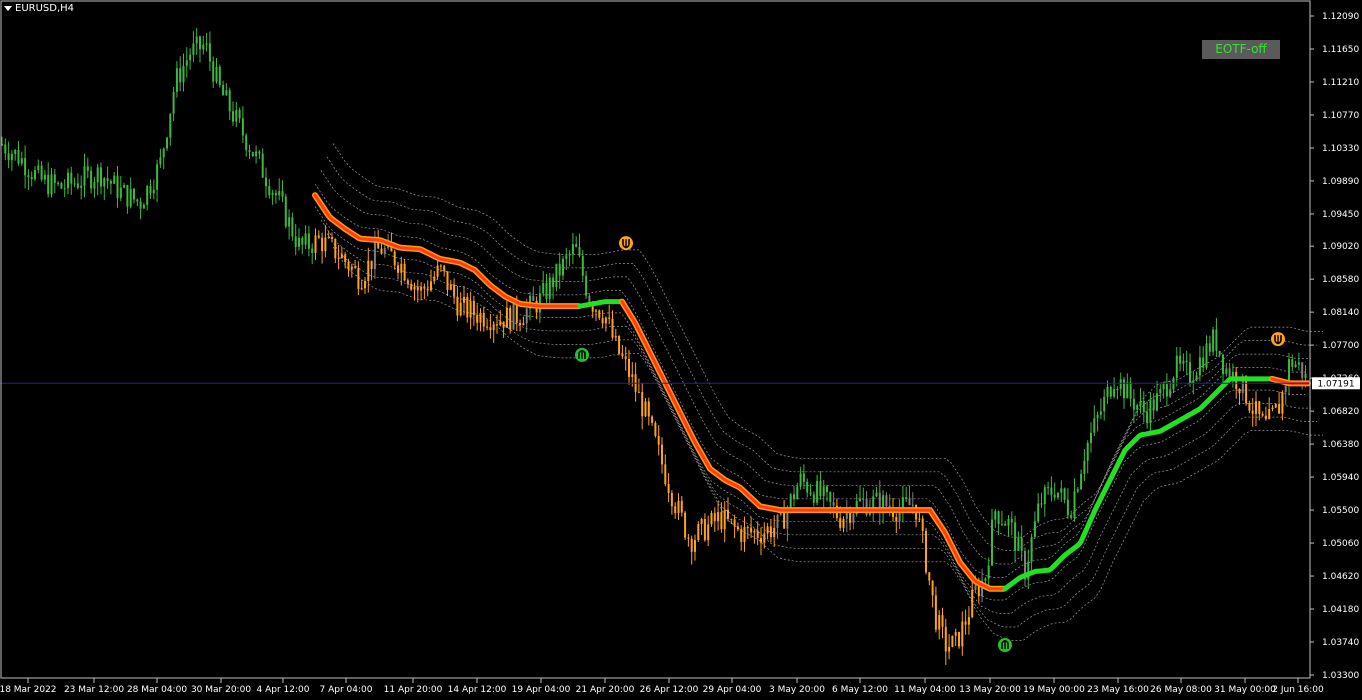 The height and width of the screenshot is (700, 1362). Describe the element at coordinates (797, 690) in the screenshot. I see `x-tick-label: 3 May 20:00` at that location.